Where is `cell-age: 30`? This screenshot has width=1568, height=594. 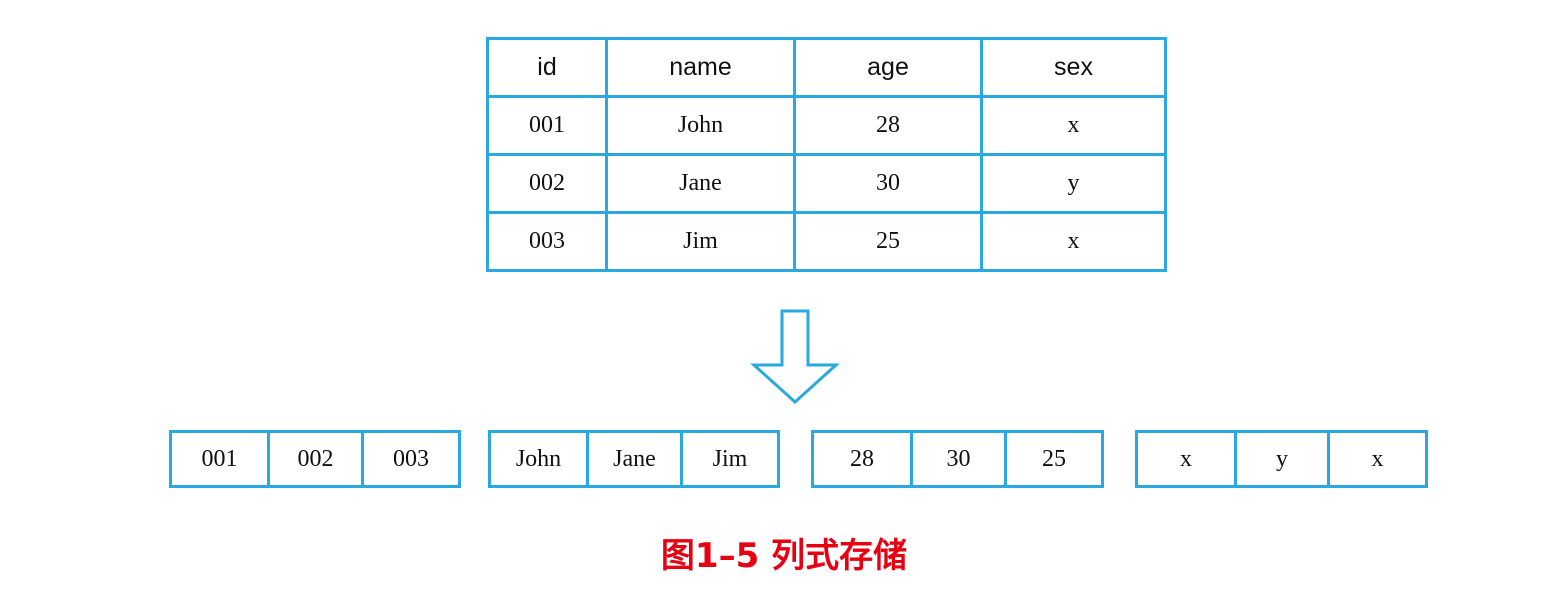
cell-age: 30 is located at coordinates (888, 183).